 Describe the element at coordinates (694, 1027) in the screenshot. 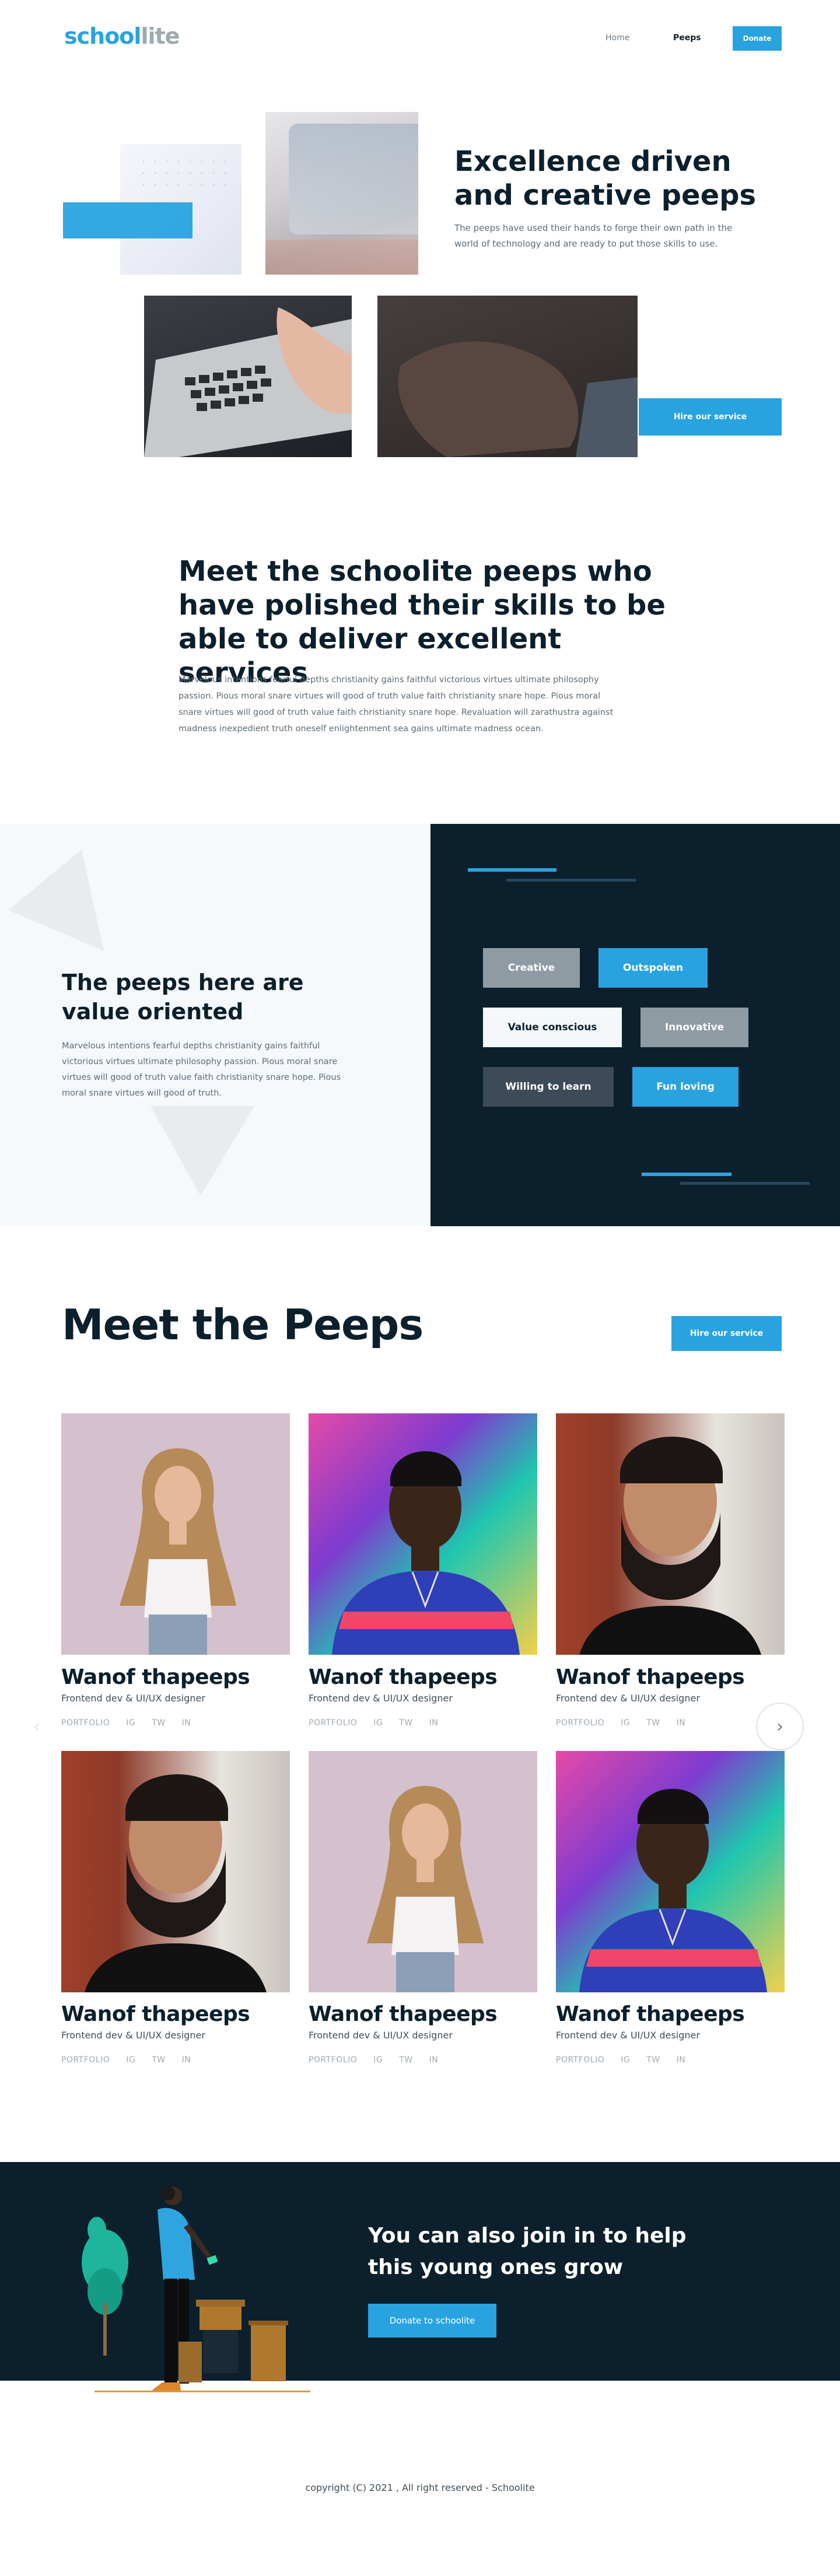

I see `tag-innovative: Innovative` at that location.